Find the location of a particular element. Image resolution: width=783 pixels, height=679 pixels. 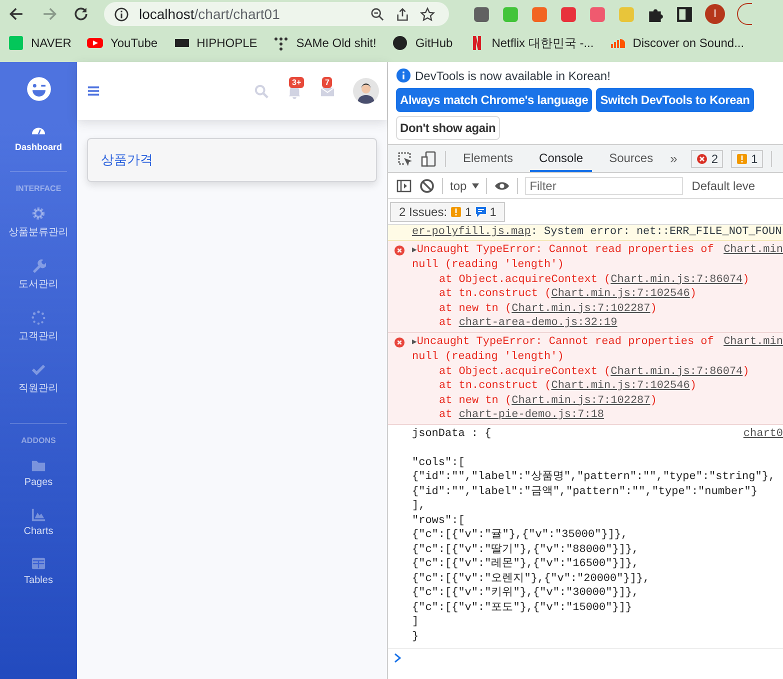

warning-icon is located at coordinates (456, 212).